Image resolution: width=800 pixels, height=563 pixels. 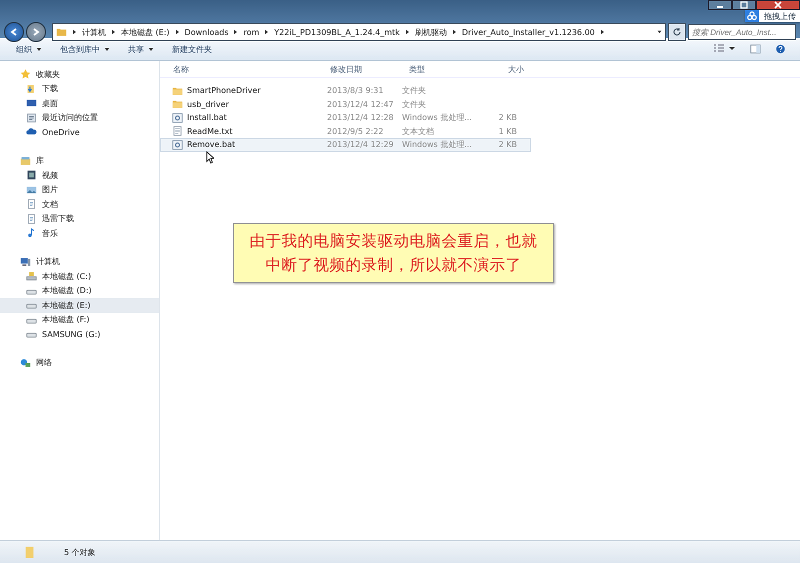 What do you see at coordinates (79, 103) in the screenshot?
I see `sidebar-item: 桌面` at bounding box center [79, 103].